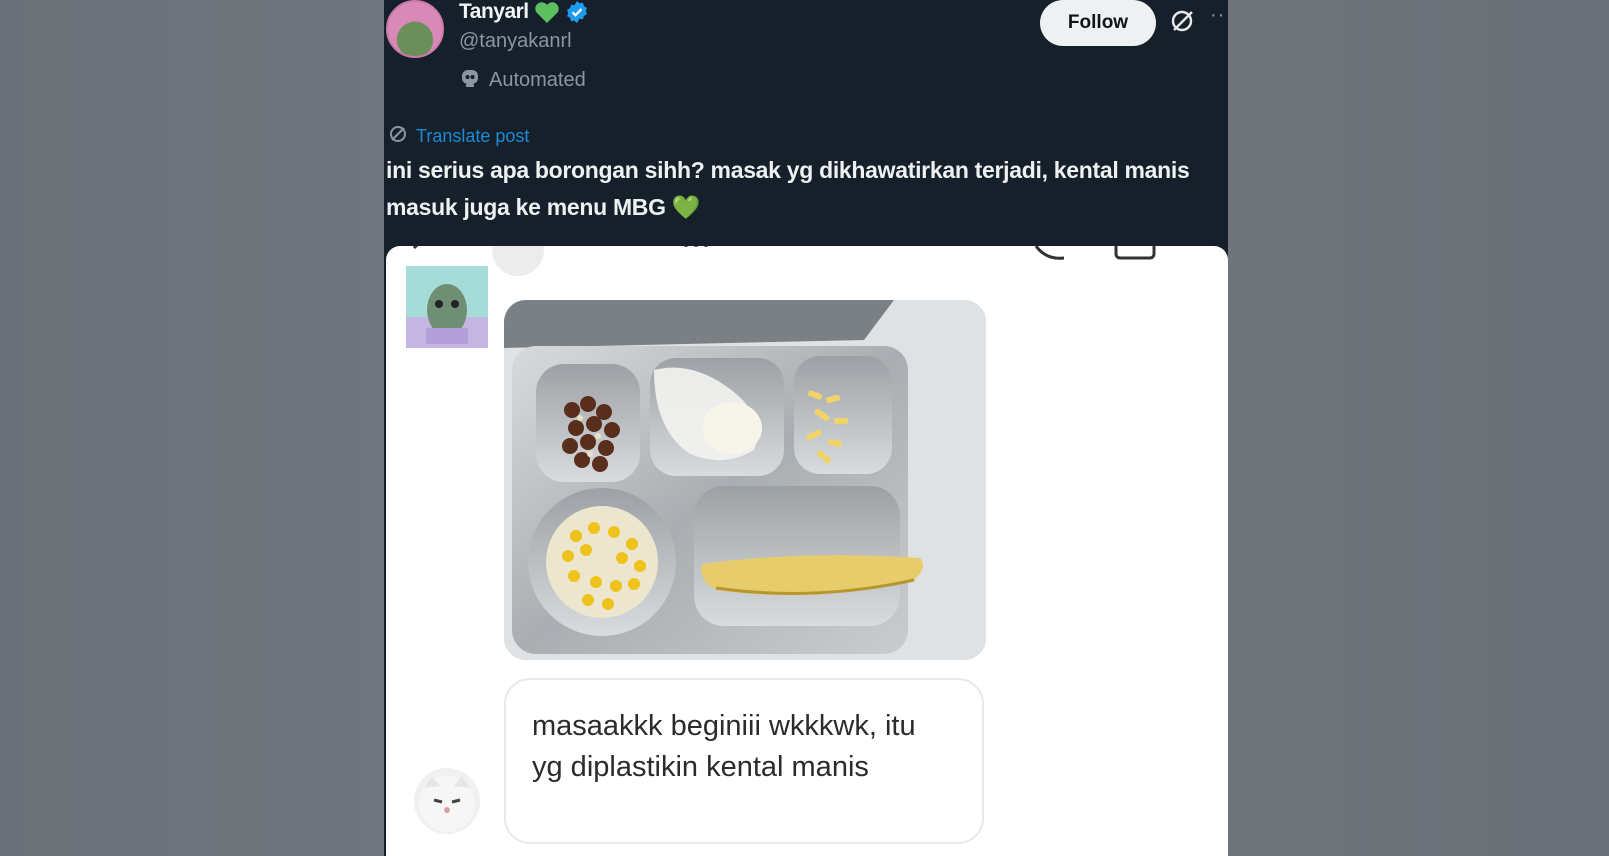 The width and height of the screenshot is (1609, 856). What do you see at coordinates (472, 136) in the screenshot?
I see `translate-label: Translate post` at bounding box center [472, 136].